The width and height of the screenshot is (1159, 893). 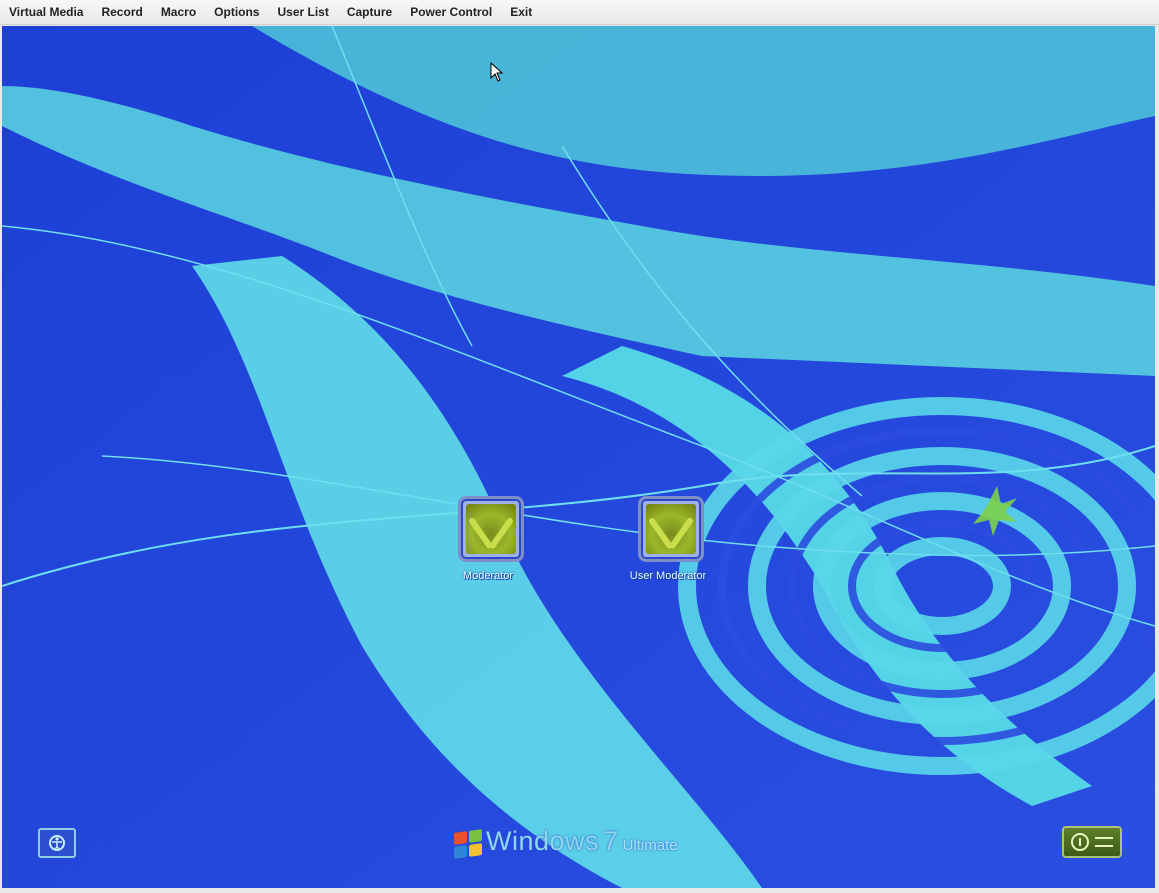 I want to click on windows-branding: Windows 7 Ultimate, so click(x=566, y=842).